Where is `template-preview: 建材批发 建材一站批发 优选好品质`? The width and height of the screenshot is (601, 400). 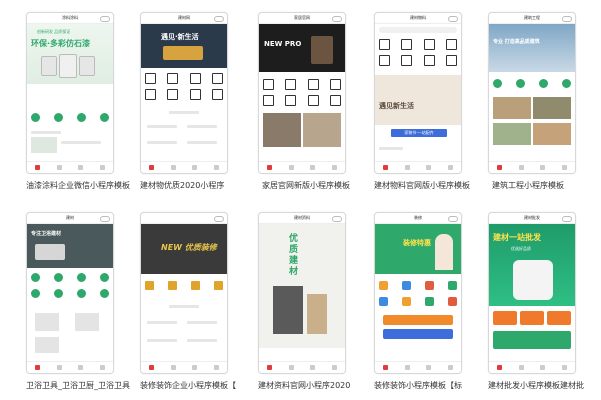
template-preview: 建材批发 建材一站批发 优选好品质 is located at coordinates (532, 293).